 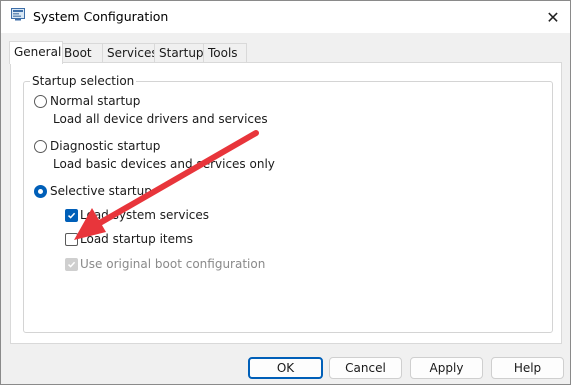 What do you see at coordinates (40, 101) in the screenshot?
I see `normal-startup-radio` at bounding box center [40, 101].